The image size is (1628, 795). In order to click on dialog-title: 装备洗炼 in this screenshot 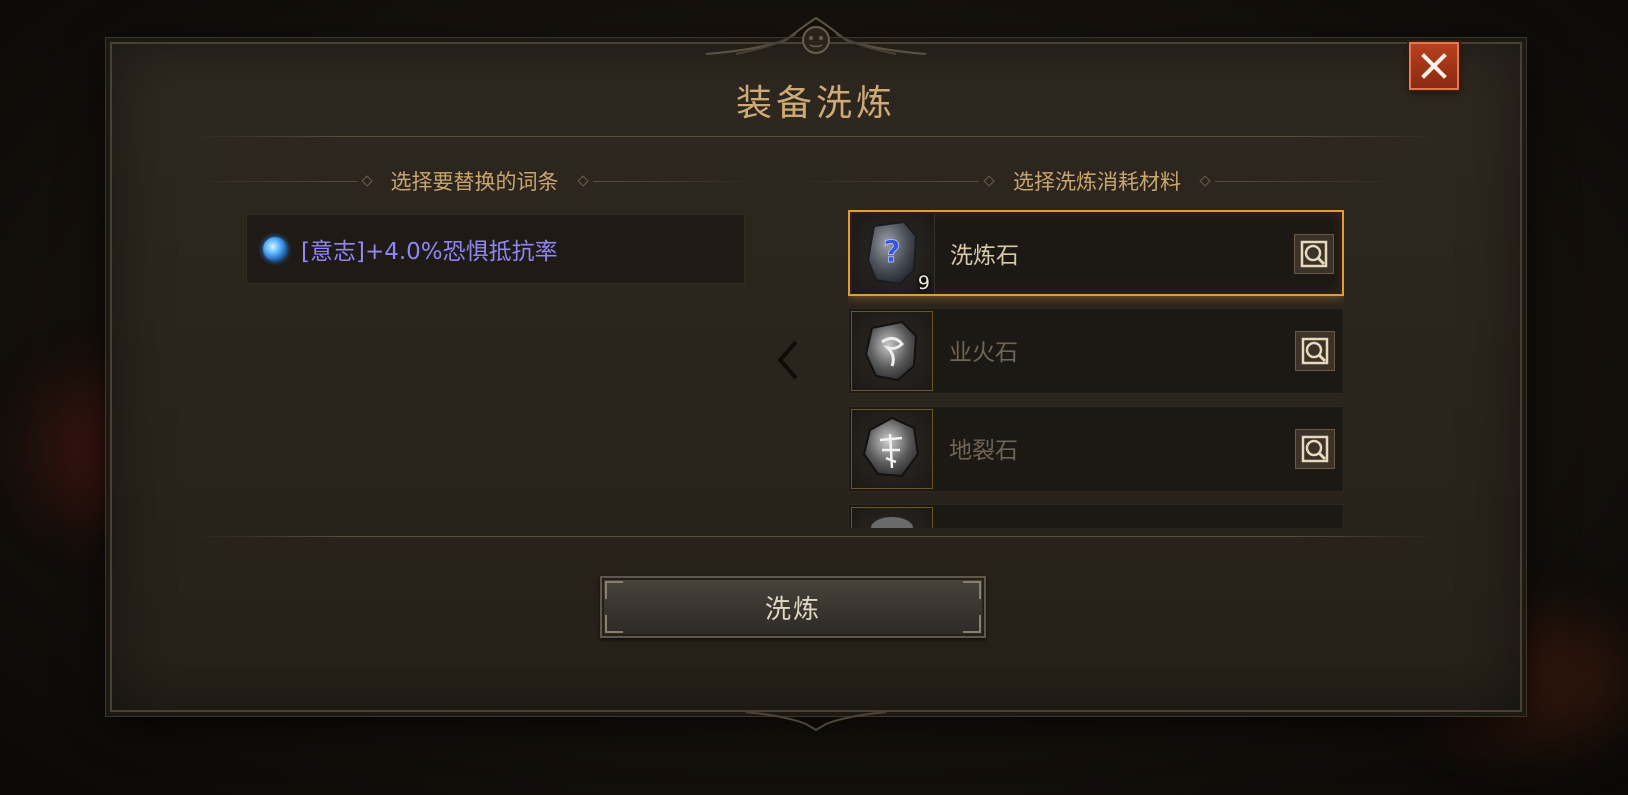, I will do `click(815, 103)`.